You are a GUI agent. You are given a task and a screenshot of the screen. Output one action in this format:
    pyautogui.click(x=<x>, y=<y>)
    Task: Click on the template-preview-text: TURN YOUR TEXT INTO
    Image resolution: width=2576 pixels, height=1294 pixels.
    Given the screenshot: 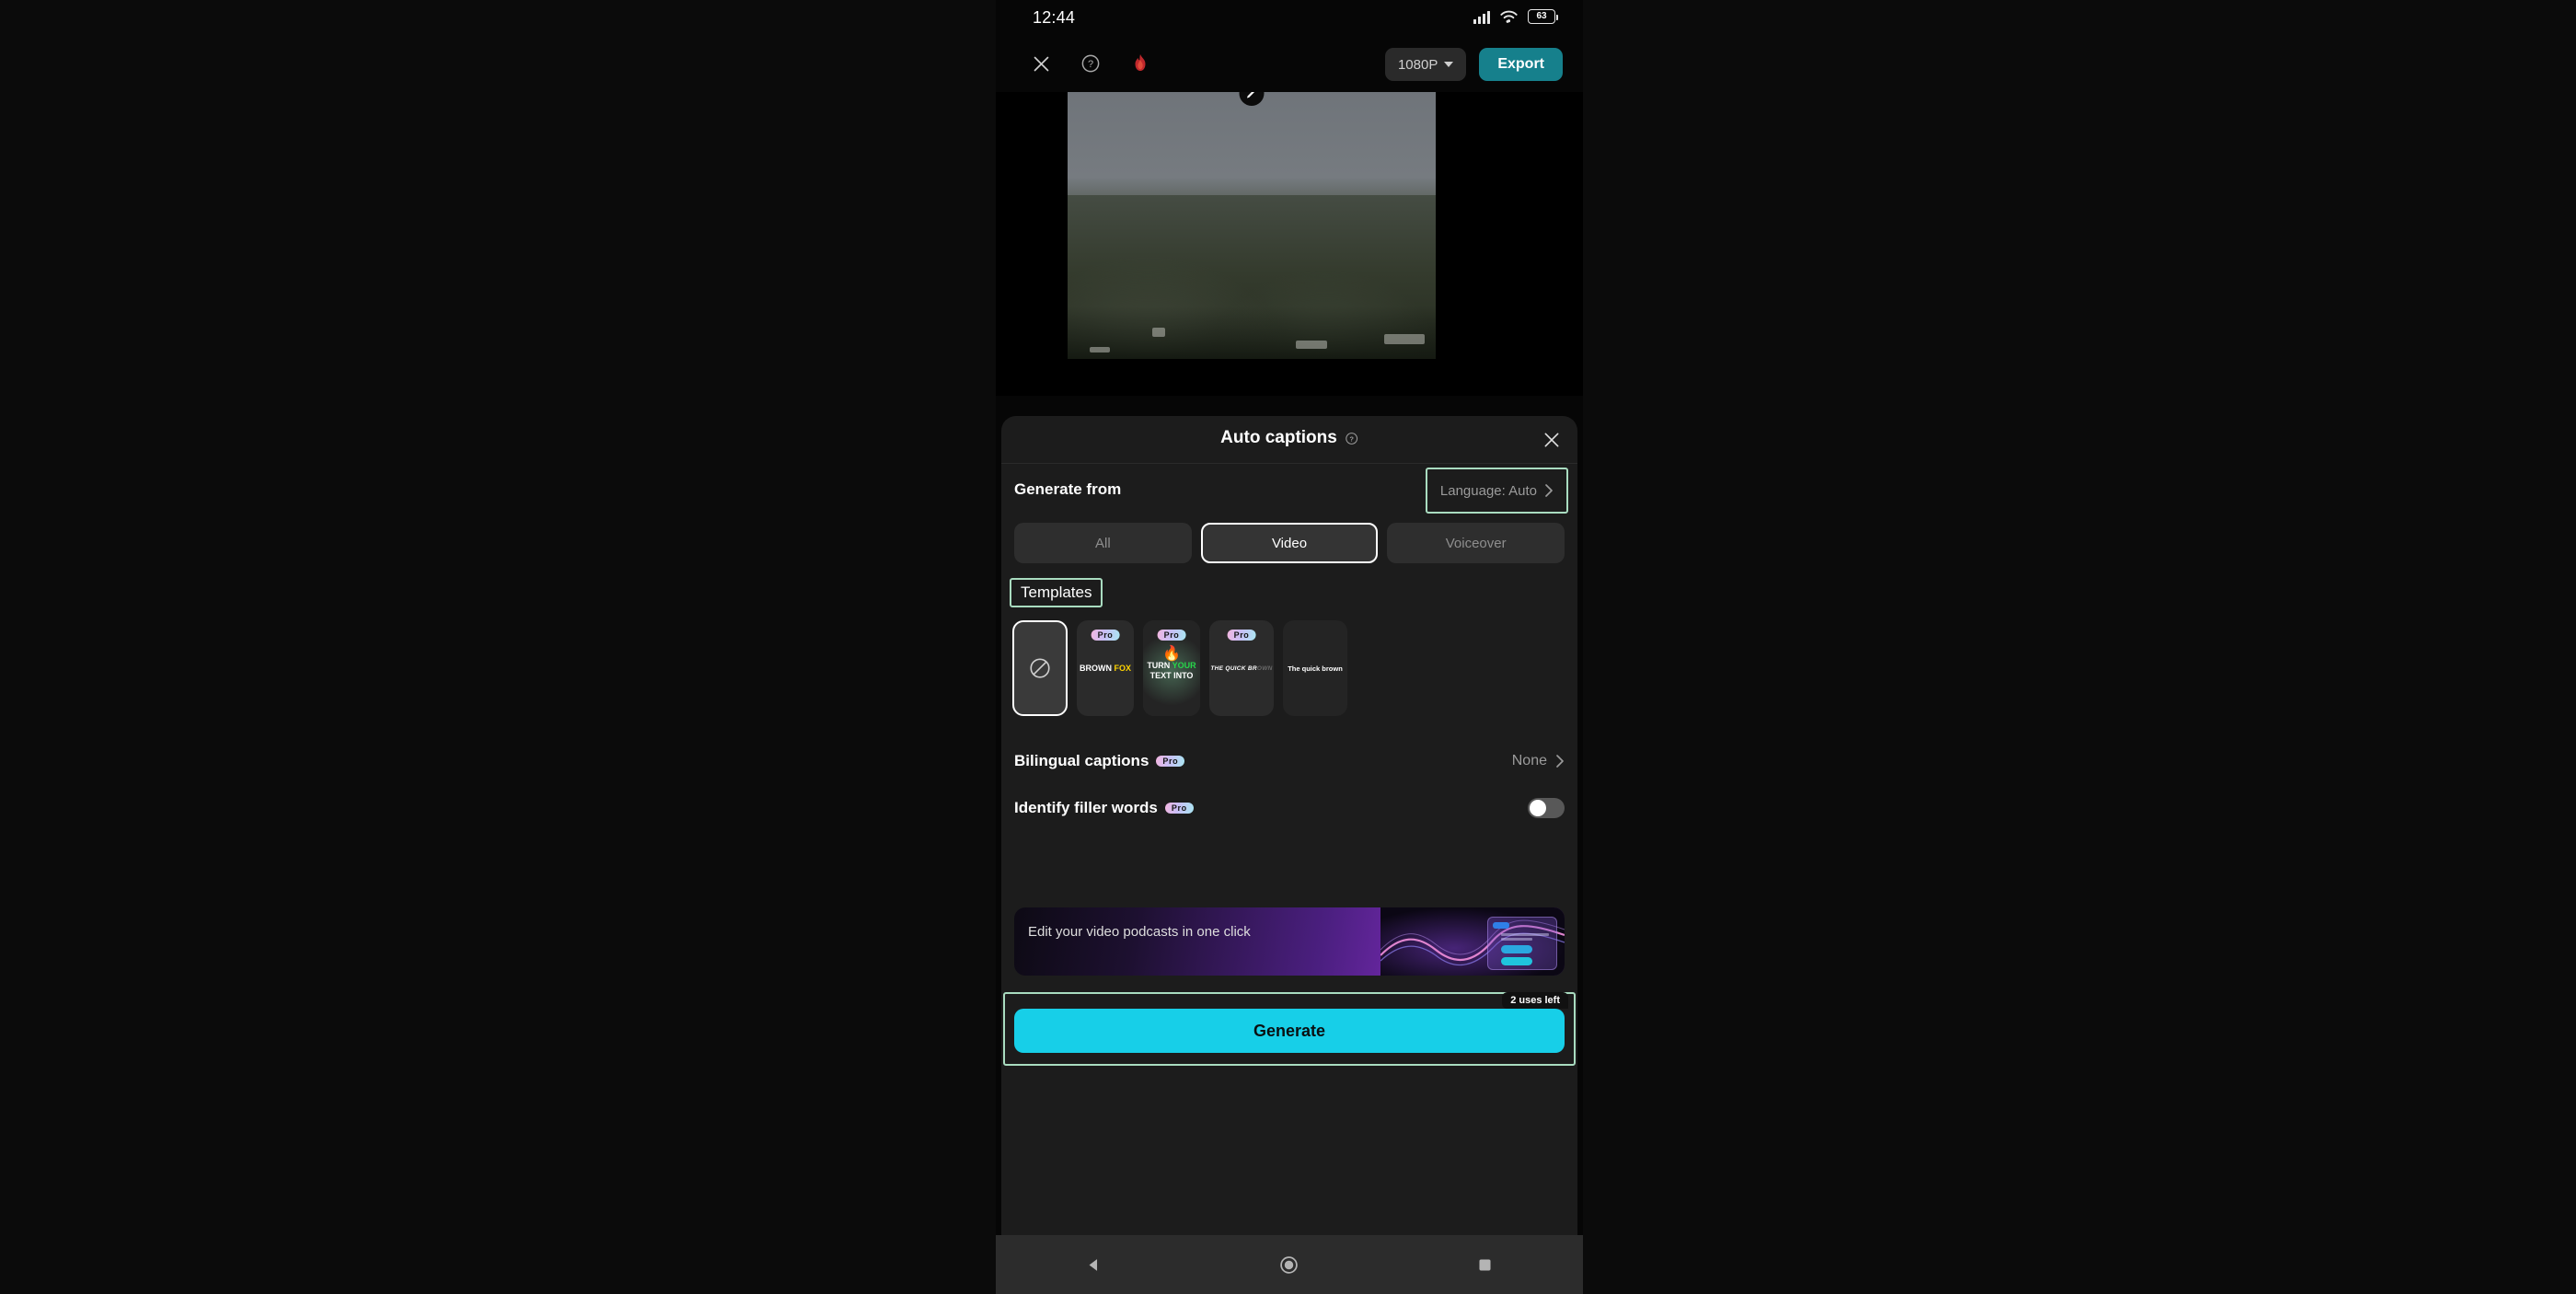 What is the action you would take?
    pyautogui.click(x=1172, y=670)
    